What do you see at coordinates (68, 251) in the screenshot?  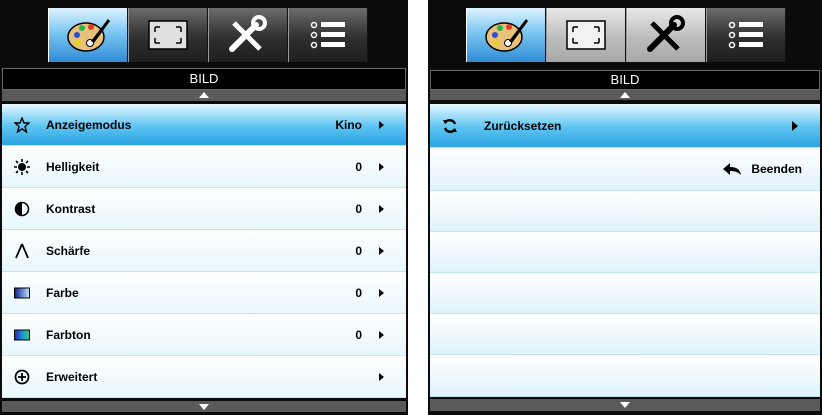 I see `menu-item-label: Schärfe` at bounding box center [68, 251].